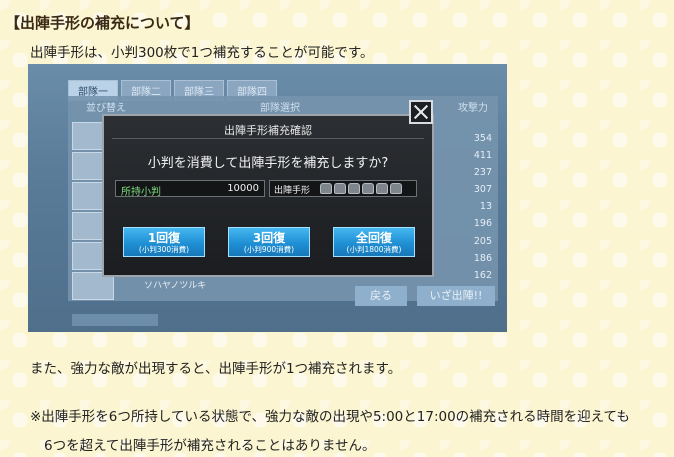 This screenshot has width=674, height=457. Describe the element at coordinates (482, 156) in the screenshot. I see `attack-value: 411` at that location.